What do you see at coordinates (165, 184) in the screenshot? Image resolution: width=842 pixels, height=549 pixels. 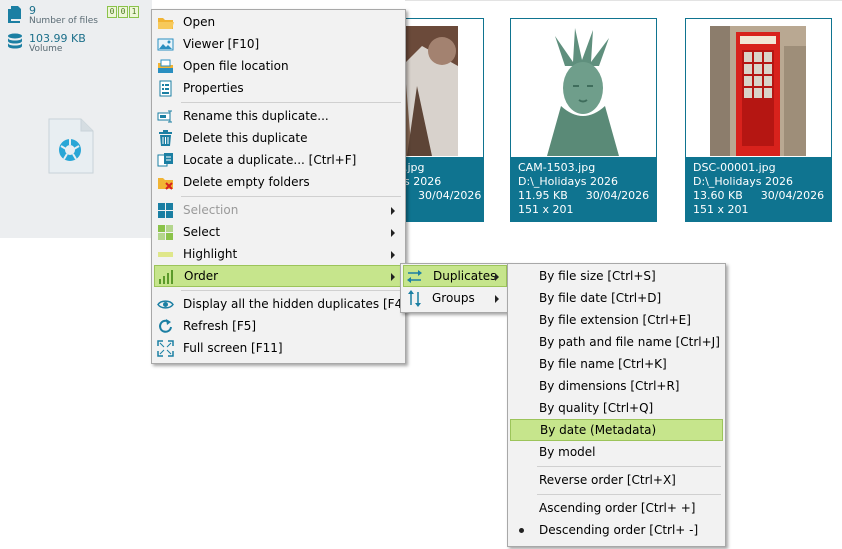 I see `folder-delete-icon` at bounding box center [165, 184].